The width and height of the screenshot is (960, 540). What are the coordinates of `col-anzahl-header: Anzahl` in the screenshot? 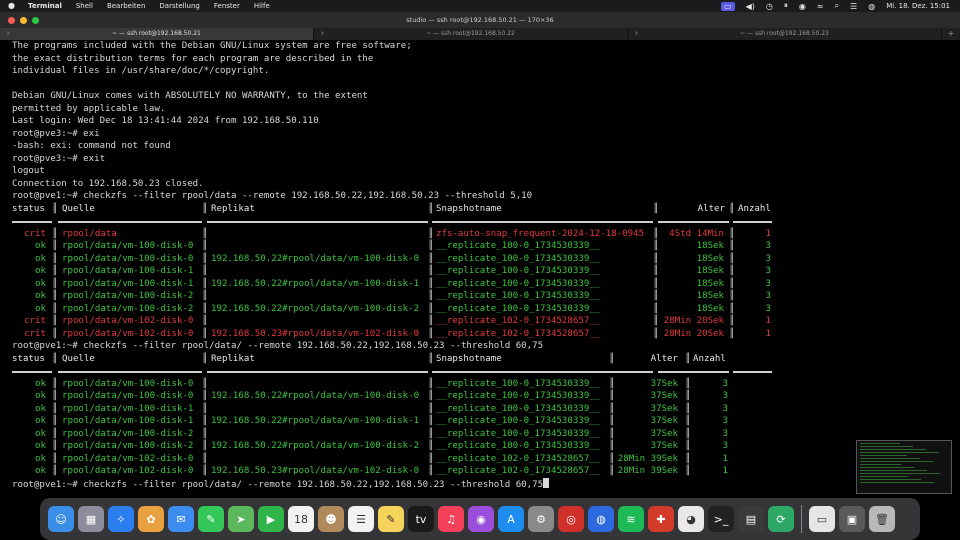 It's located at (709, 358).